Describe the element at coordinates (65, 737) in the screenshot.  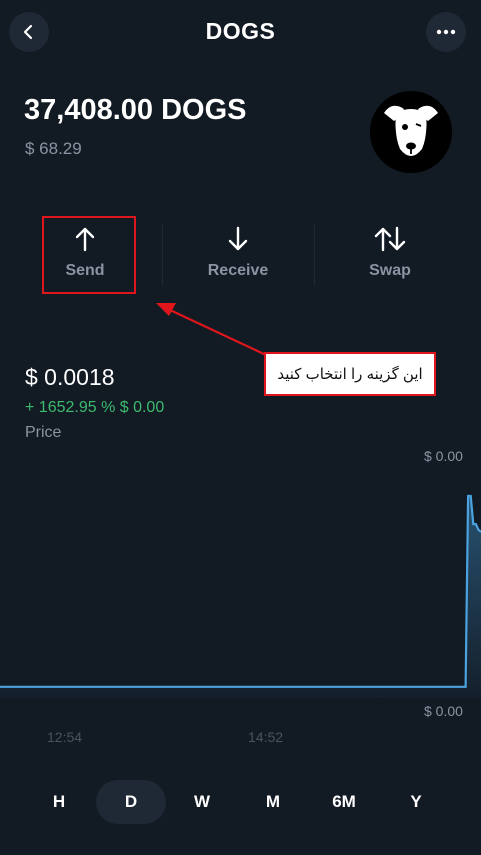
I see `x-tick-label: 12:54` at that location.